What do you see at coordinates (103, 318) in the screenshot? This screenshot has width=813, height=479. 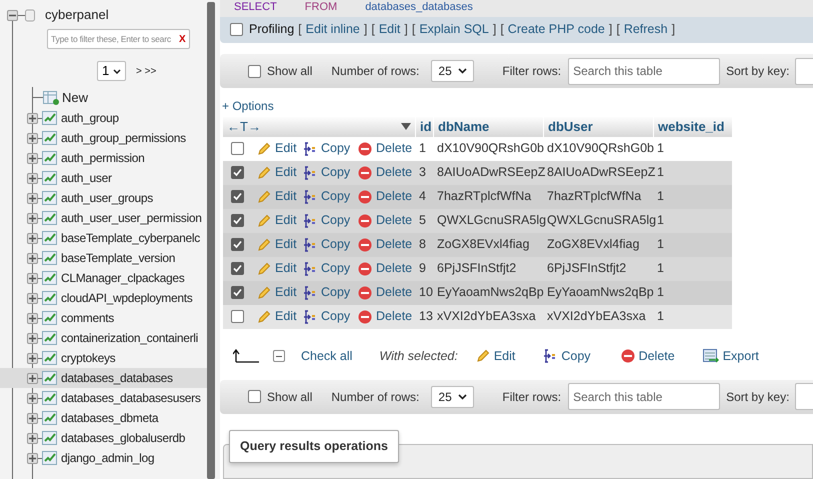 I see `table-item: comments` at bounding box center [103, 318].